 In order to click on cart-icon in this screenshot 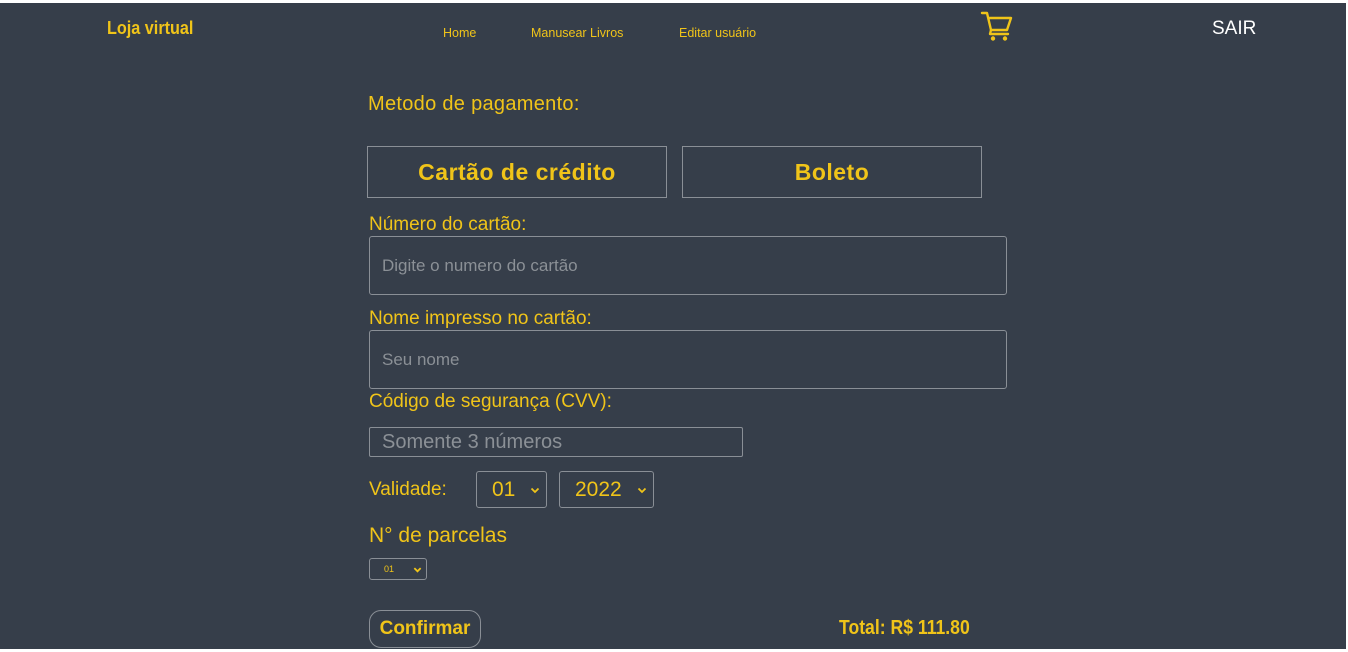, I will do `click(997, 26)`.